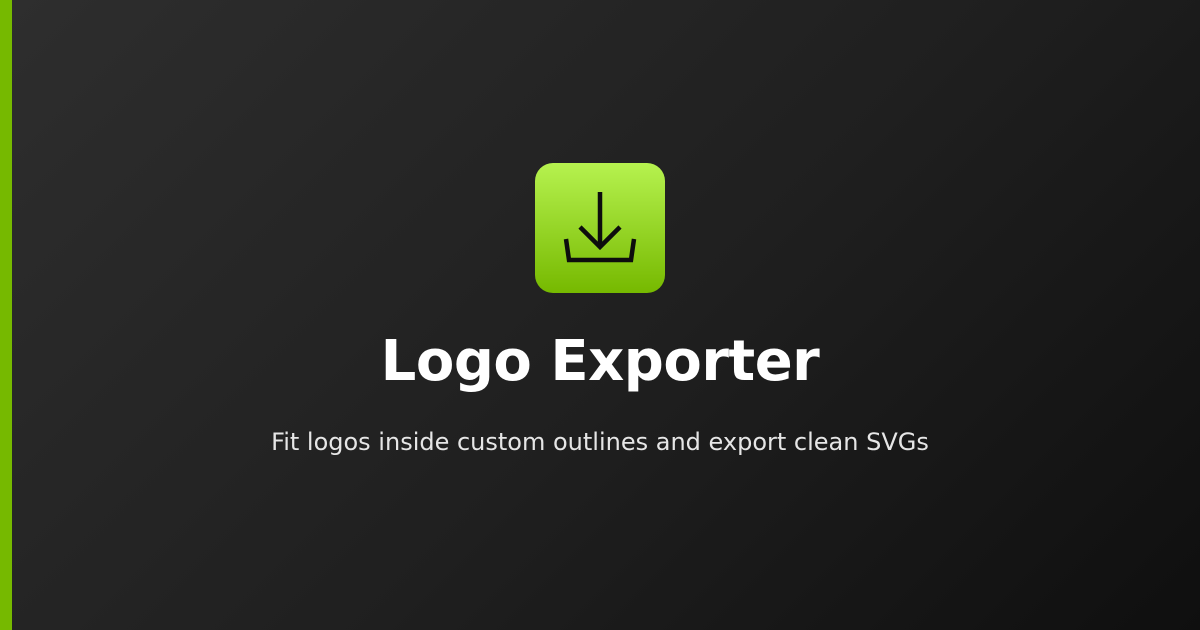 The image size is (1200, 630). What do you see at coordinates (6, 315) in the screenshot?
I see `accent-bar` at bounding box center [6, 315].